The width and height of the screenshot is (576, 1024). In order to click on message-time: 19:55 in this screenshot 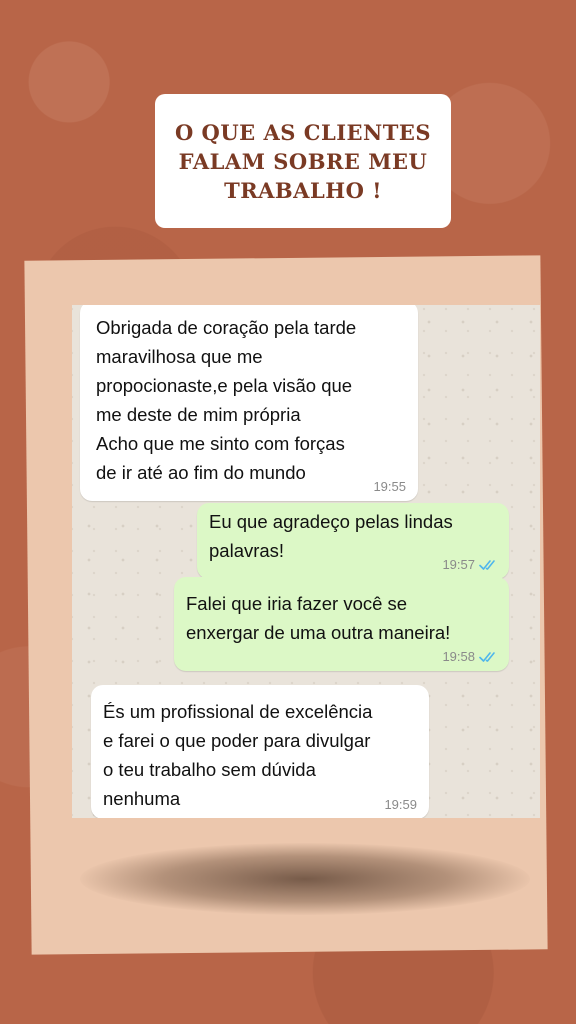, I will do `click(389, 486)`.